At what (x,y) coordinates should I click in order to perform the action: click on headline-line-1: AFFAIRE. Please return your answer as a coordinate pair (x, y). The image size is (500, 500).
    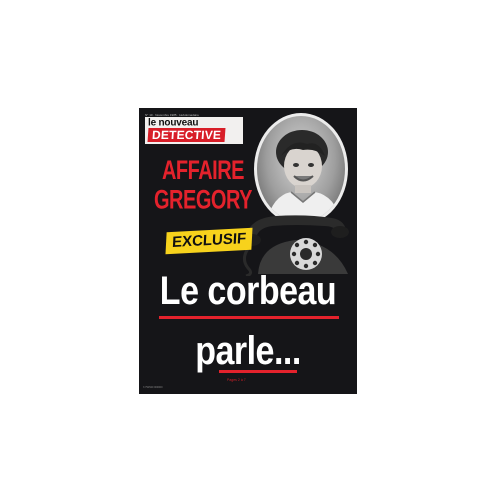
    Looking at the image, I should click on (203, 171).